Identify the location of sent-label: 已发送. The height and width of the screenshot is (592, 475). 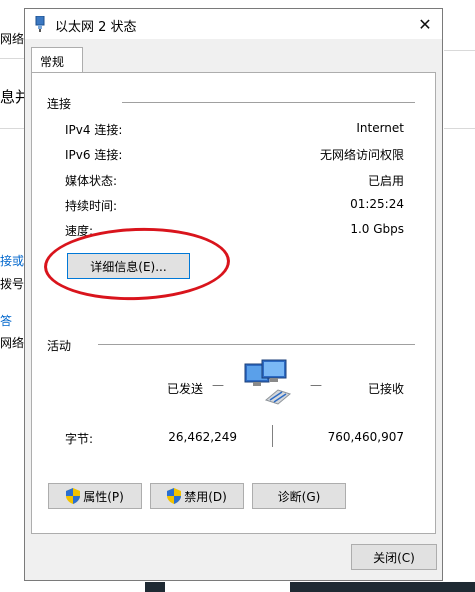
(185, 389).